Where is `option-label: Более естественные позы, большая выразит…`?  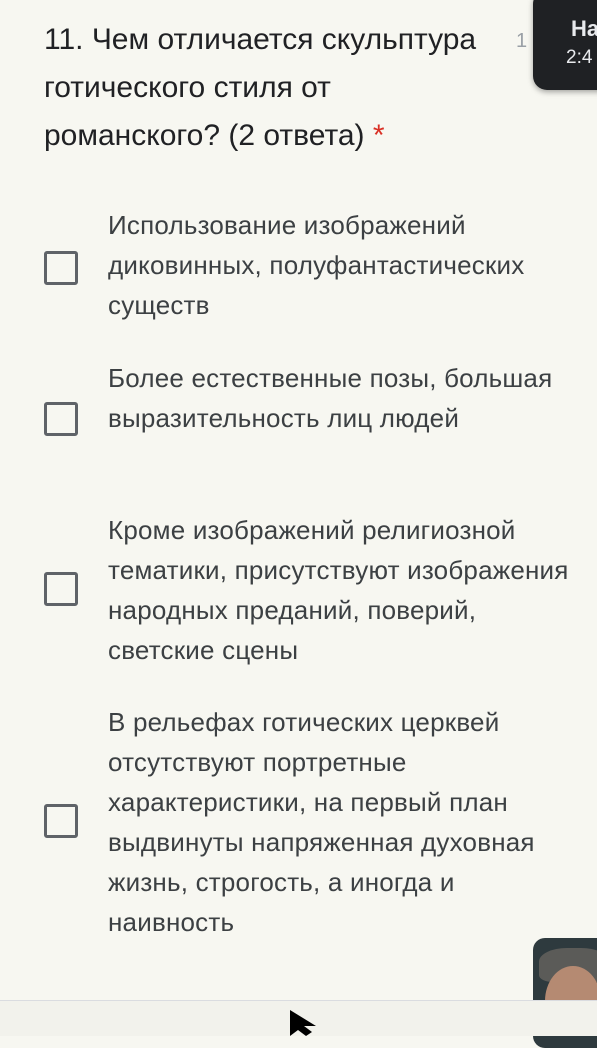 option-label: Более естественные позы, большая выразит… is located at coordinates (348, 398).